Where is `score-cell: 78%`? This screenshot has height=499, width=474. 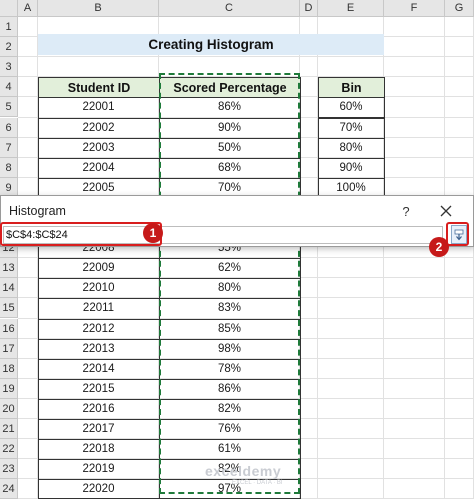 score-cell: 78% is located at coordinates (229, 369).